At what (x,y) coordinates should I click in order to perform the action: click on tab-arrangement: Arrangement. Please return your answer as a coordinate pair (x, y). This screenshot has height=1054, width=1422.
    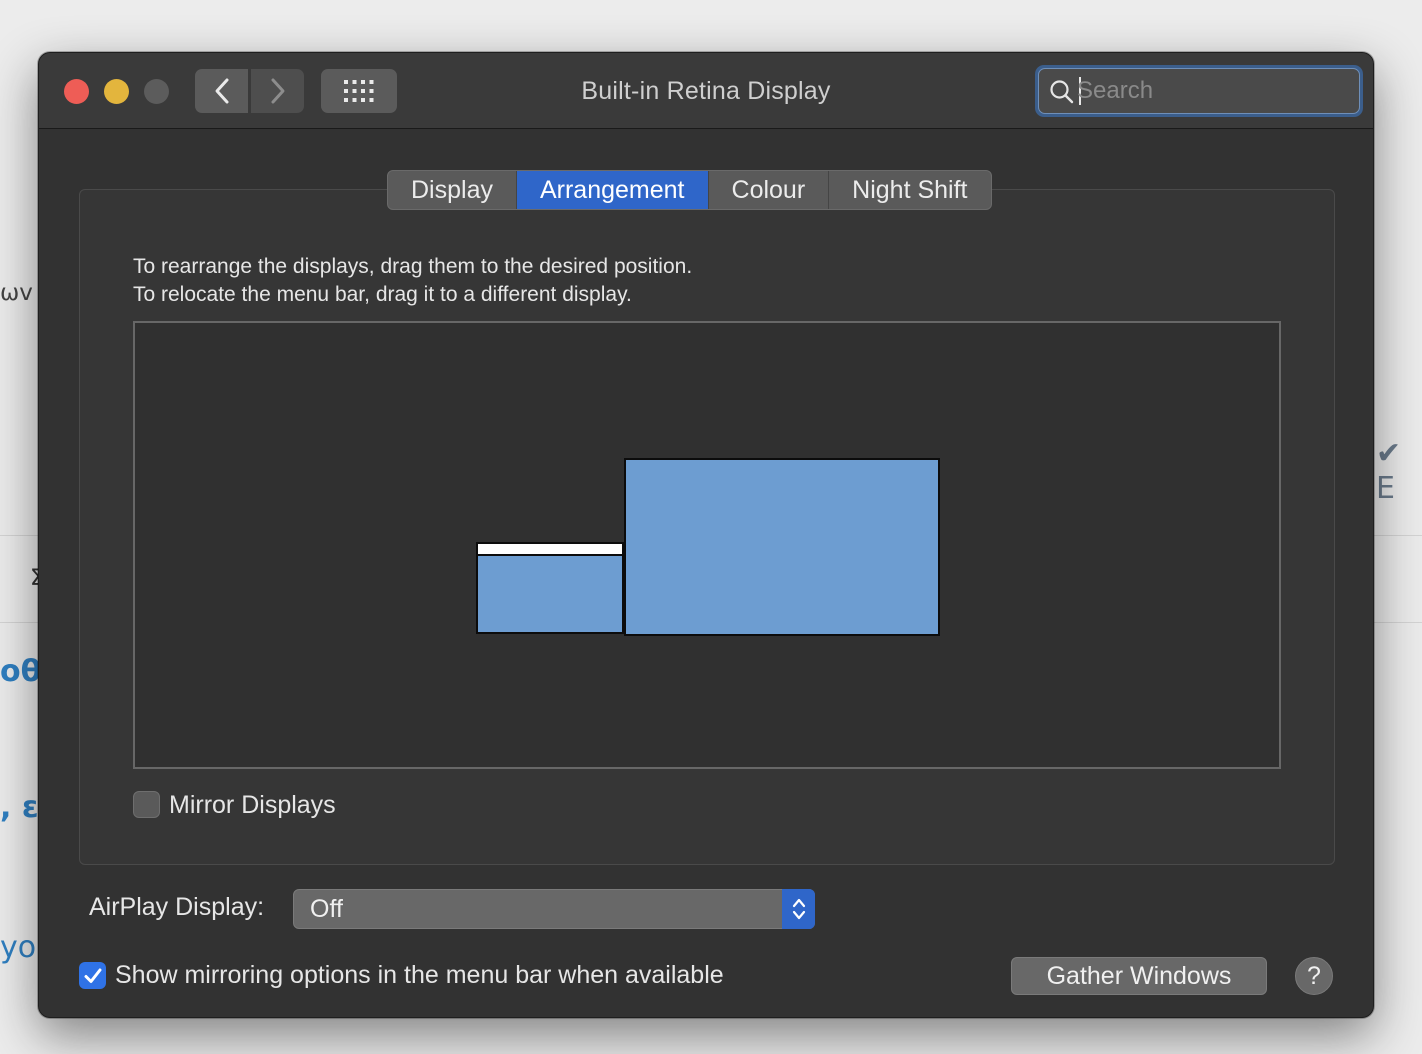
    Looking at the image, I should click on (612, 190).